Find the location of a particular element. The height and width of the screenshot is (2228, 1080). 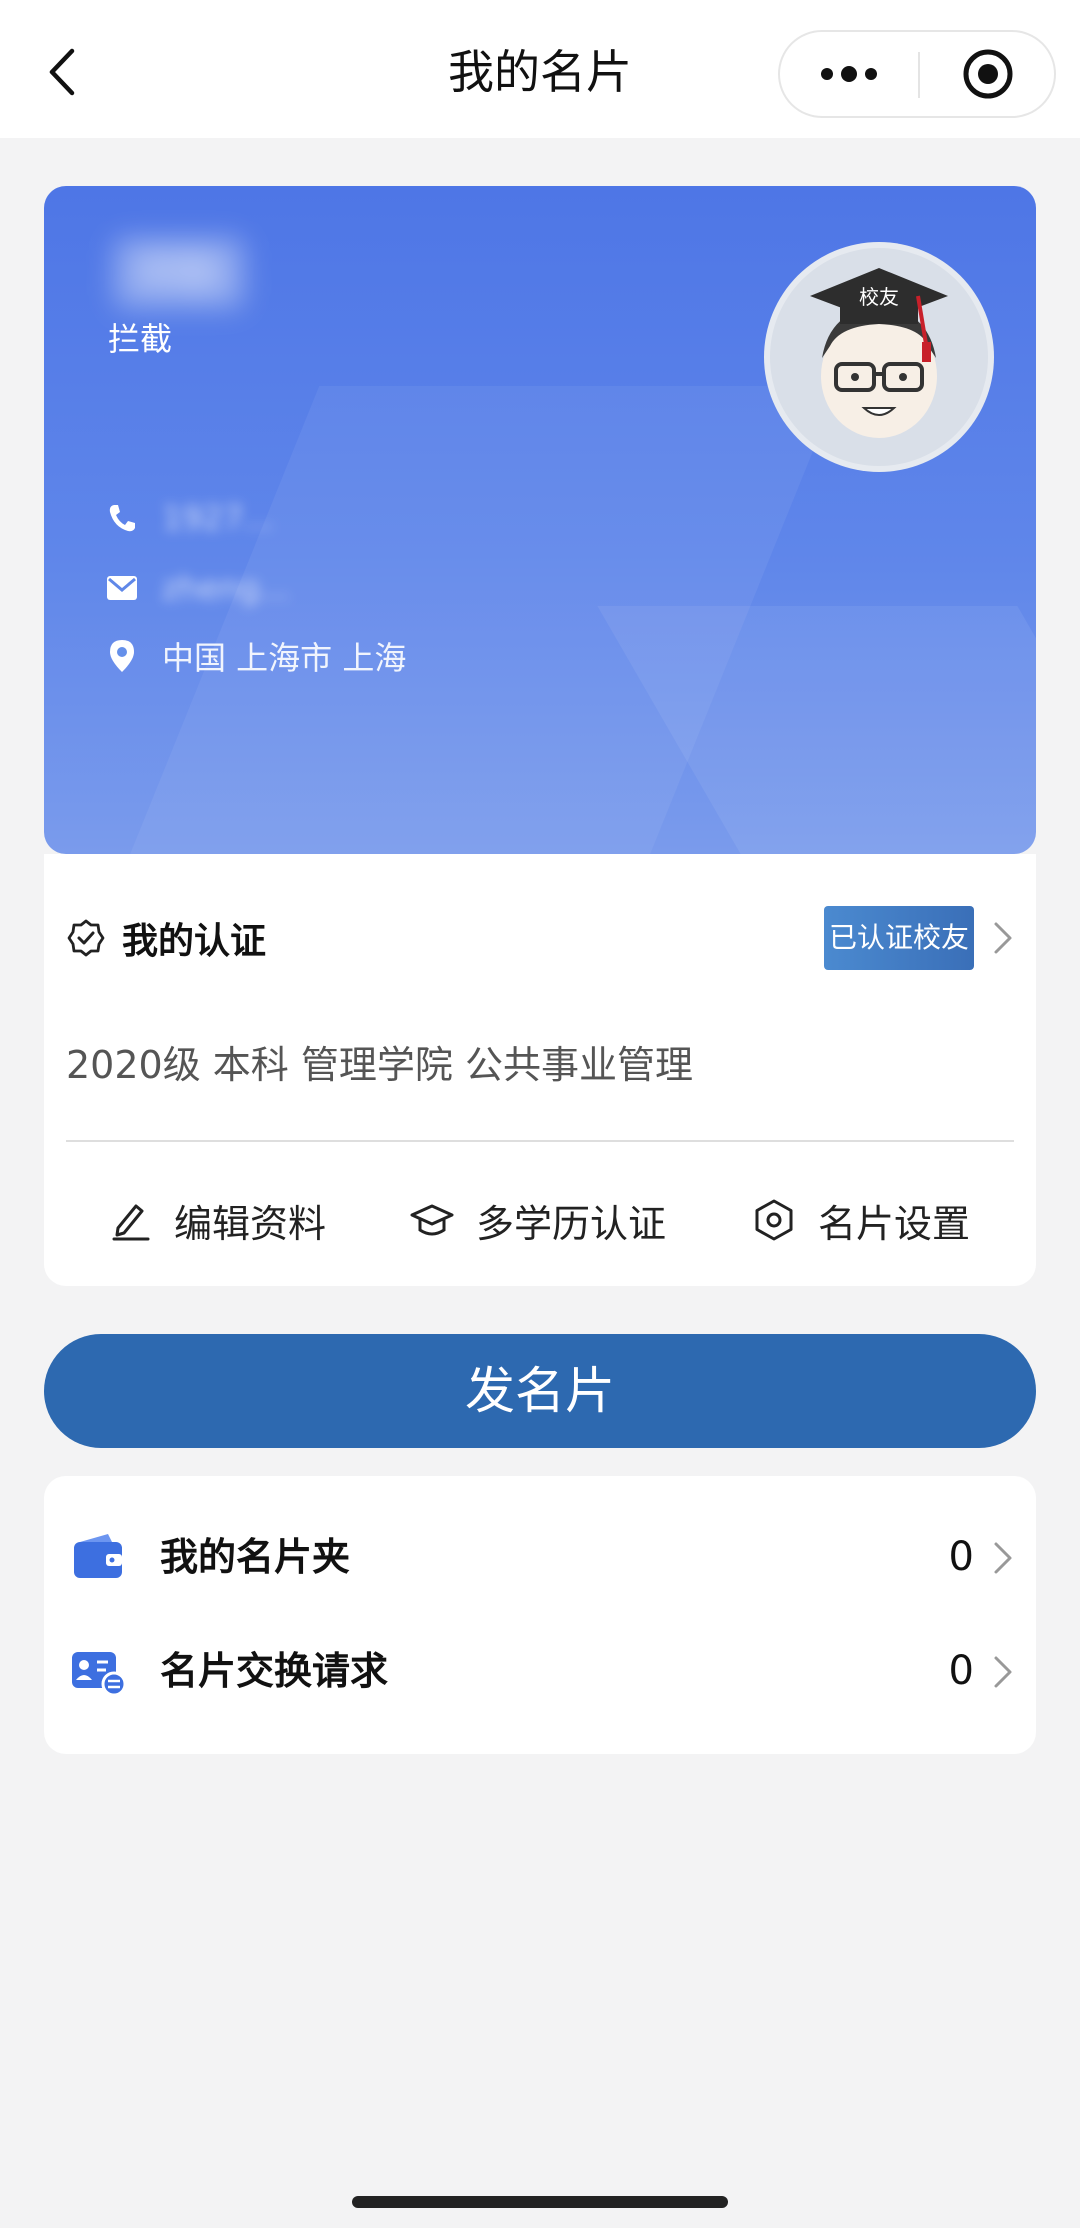

wallet-icon is located at coordinates (98, 1556).